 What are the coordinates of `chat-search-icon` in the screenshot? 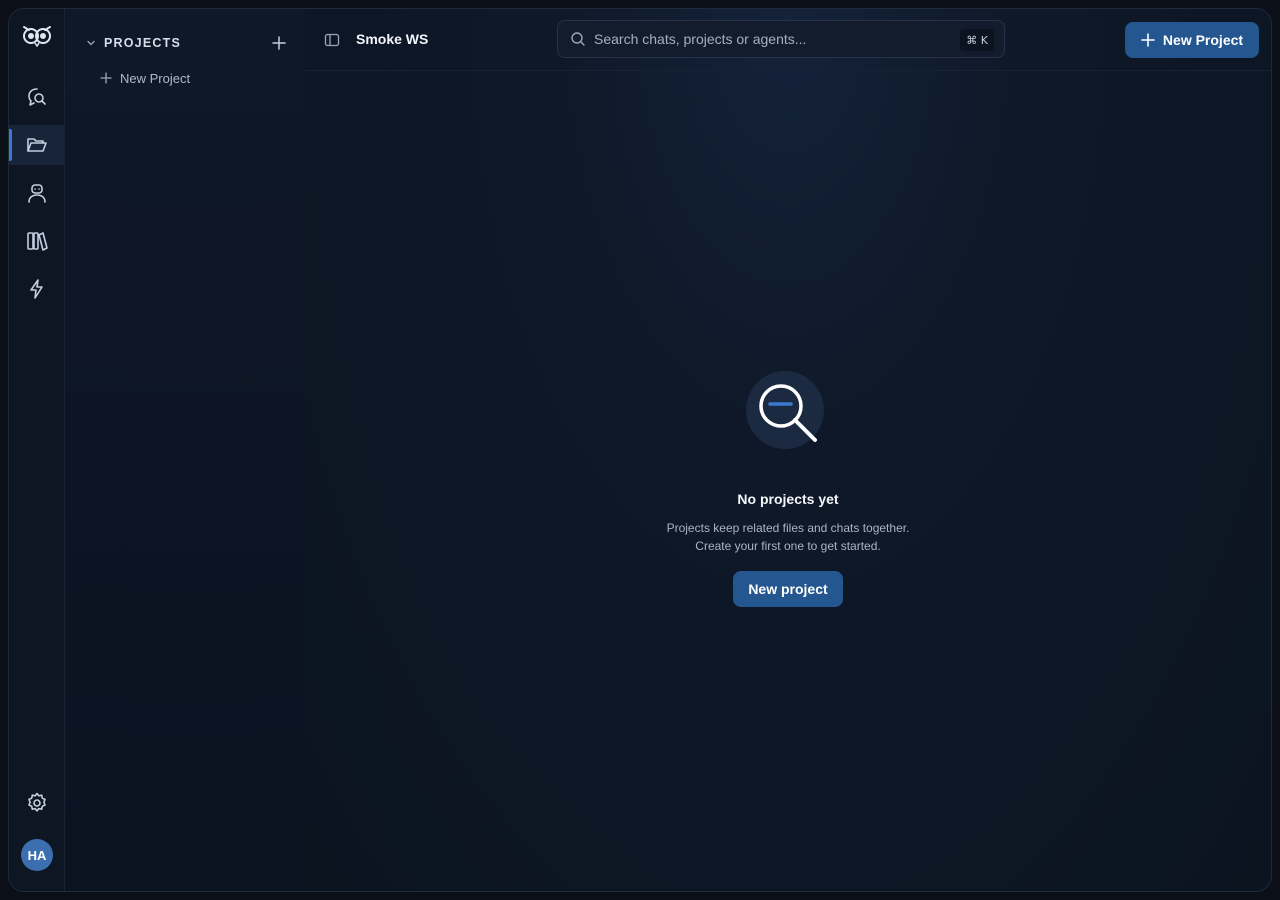 It's located at (37, 97).